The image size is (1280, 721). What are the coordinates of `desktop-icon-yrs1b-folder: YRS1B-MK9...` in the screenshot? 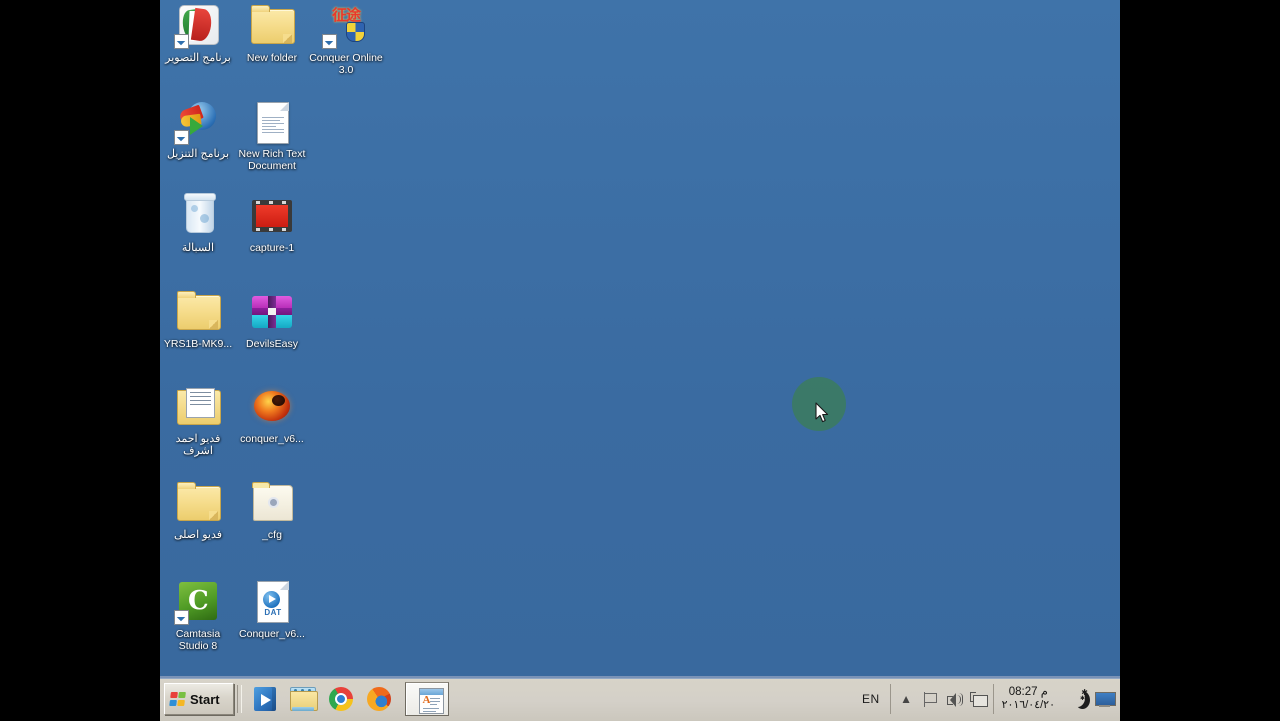 It's located at (198, 319).